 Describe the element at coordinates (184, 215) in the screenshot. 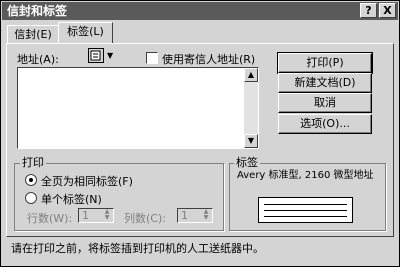

I see `col-value: 1` at that location.